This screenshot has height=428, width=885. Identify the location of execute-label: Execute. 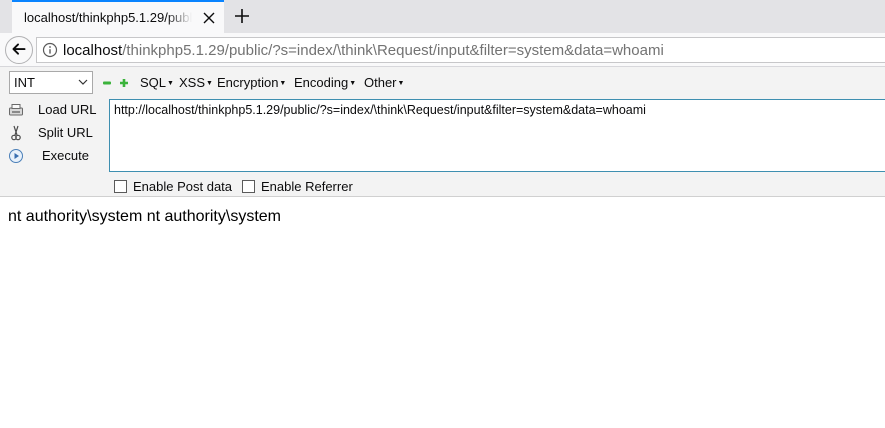
(65, 155).